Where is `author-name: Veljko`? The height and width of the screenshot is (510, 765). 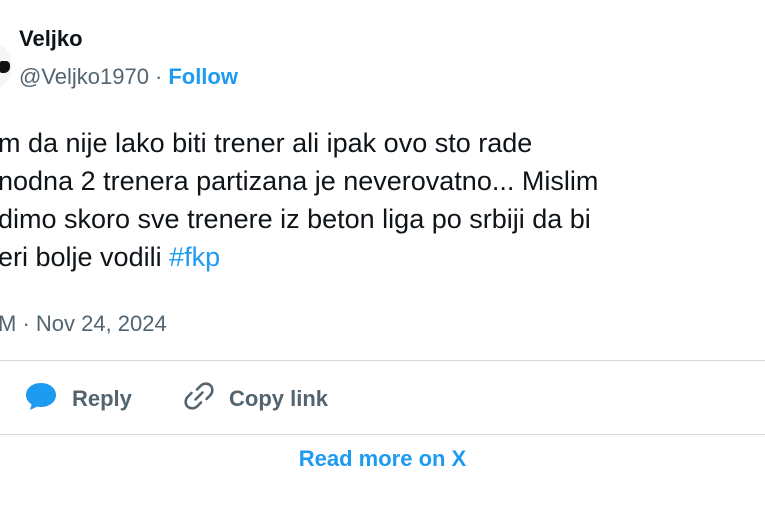 author-name: Veljko is located at coordinates (51, 39).